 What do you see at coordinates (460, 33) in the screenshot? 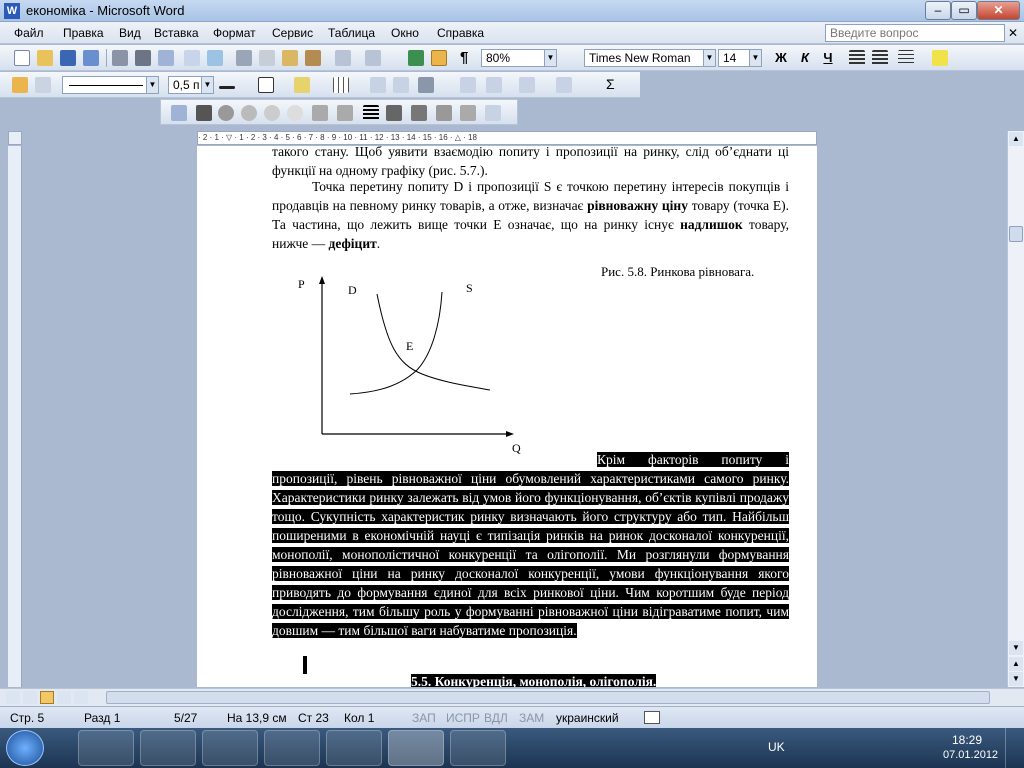
I see `menu-help: Справка` at bounding box center [460, 33].